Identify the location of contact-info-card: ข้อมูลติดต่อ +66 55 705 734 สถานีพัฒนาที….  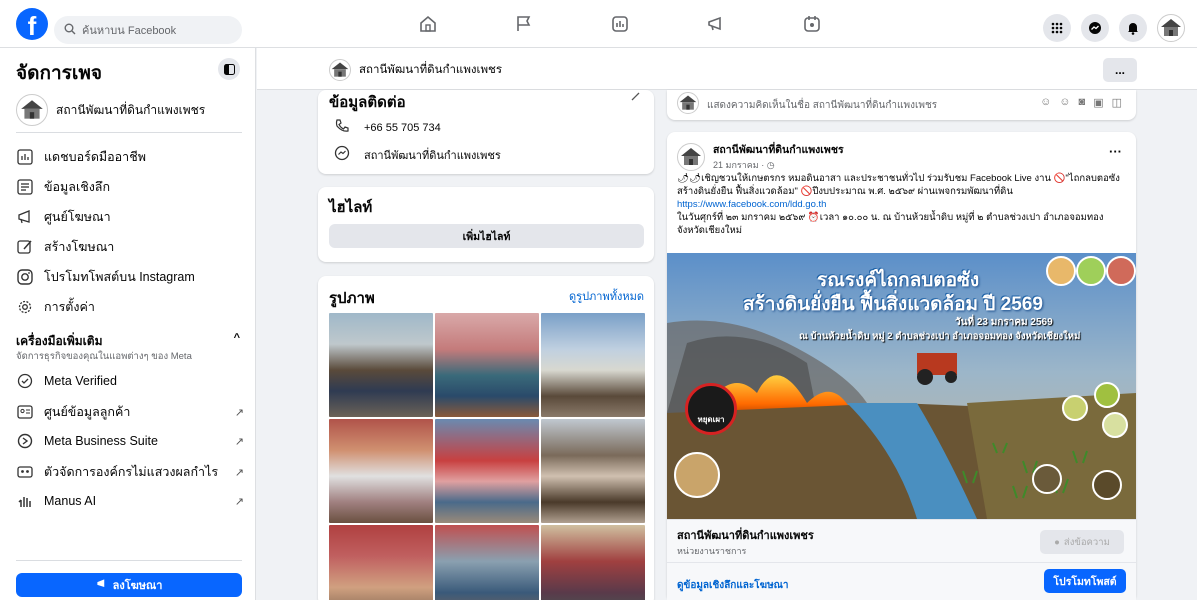
(486, 132).